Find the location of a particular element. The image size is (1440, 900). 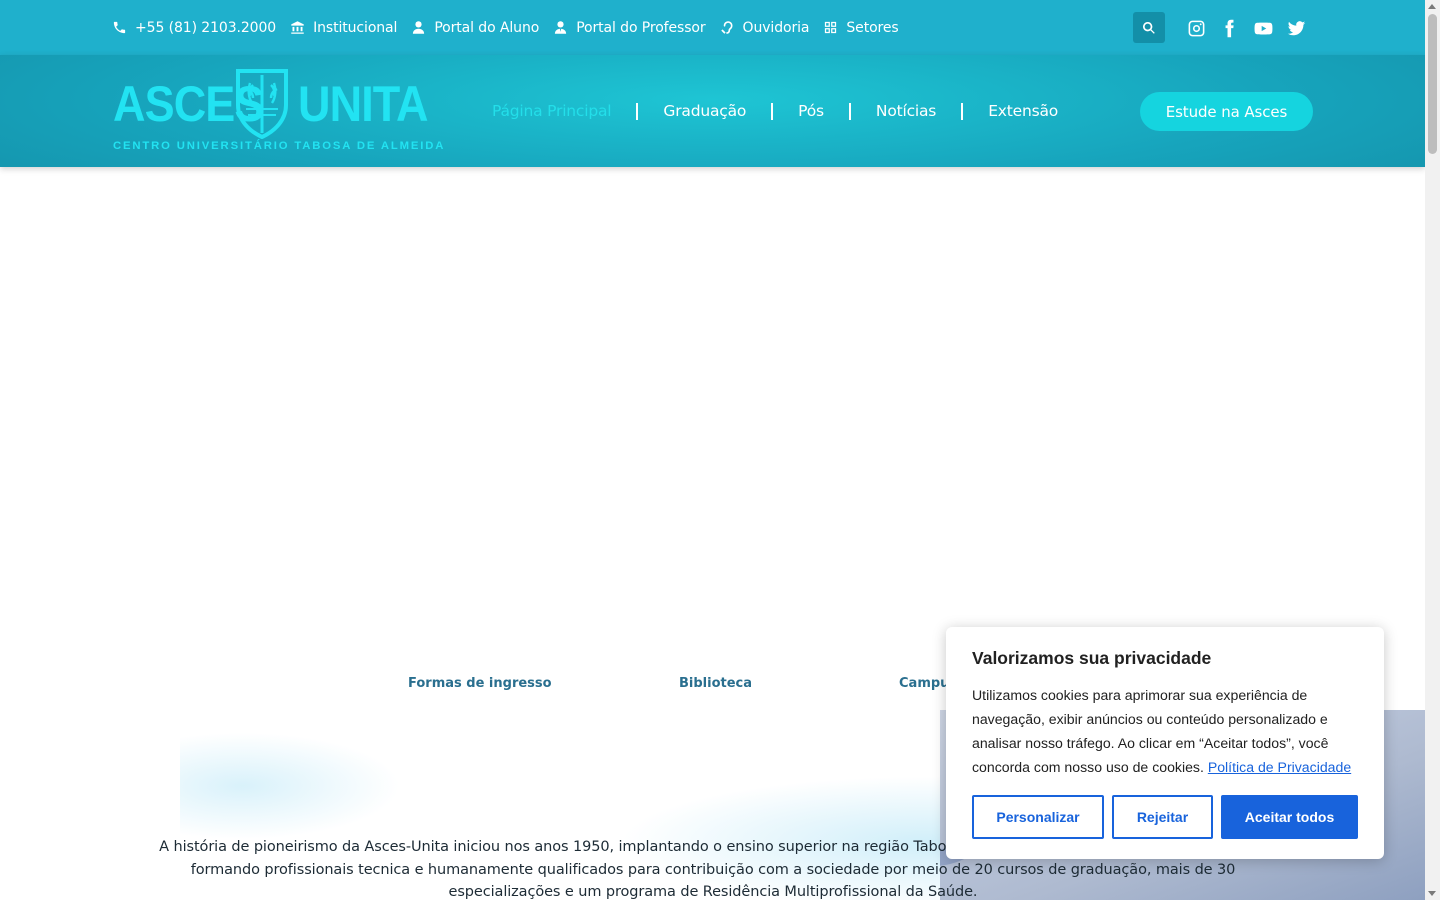

estude-na-asces-button: Estude na Asces is located at coordinates (1226, 111).